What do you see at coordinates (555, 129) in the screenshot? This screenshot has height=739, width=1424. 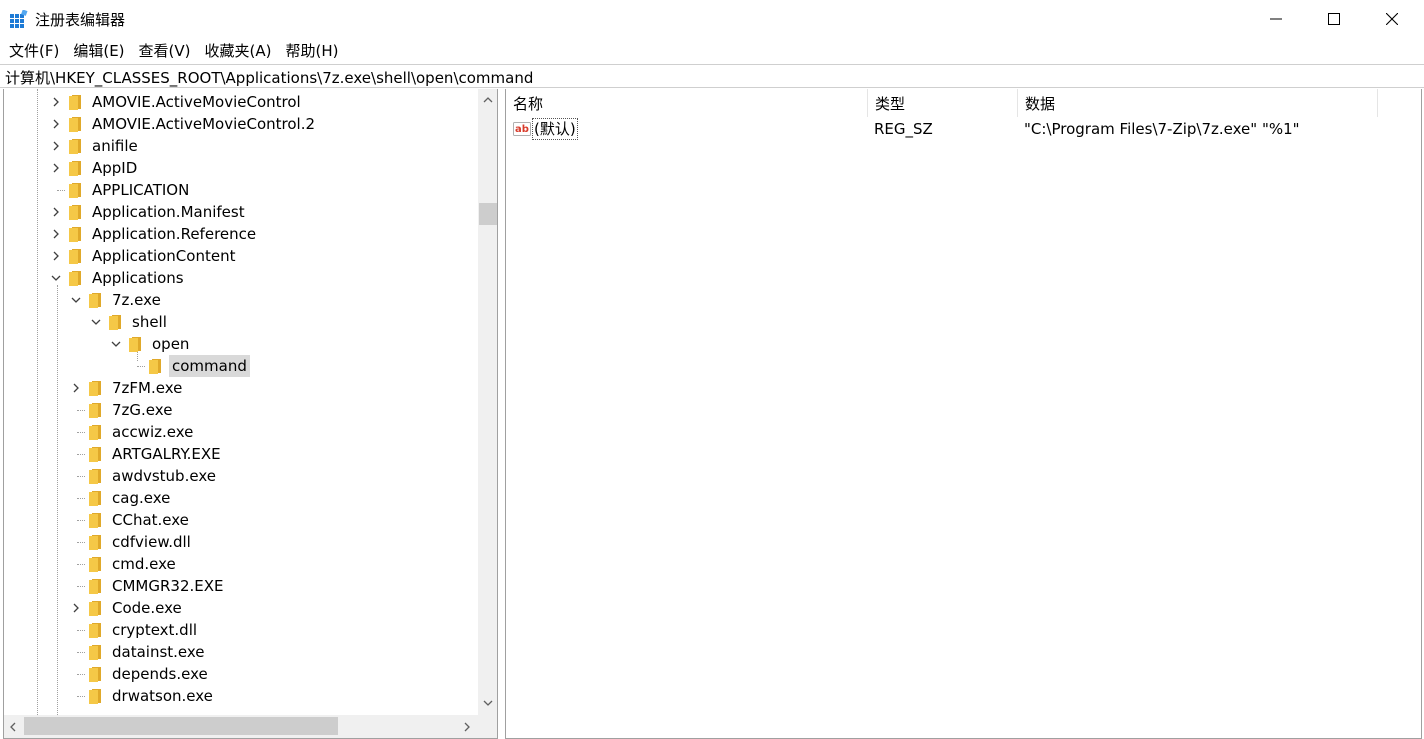 I see `value-name: (默认)` at bounding box center [555, 129].